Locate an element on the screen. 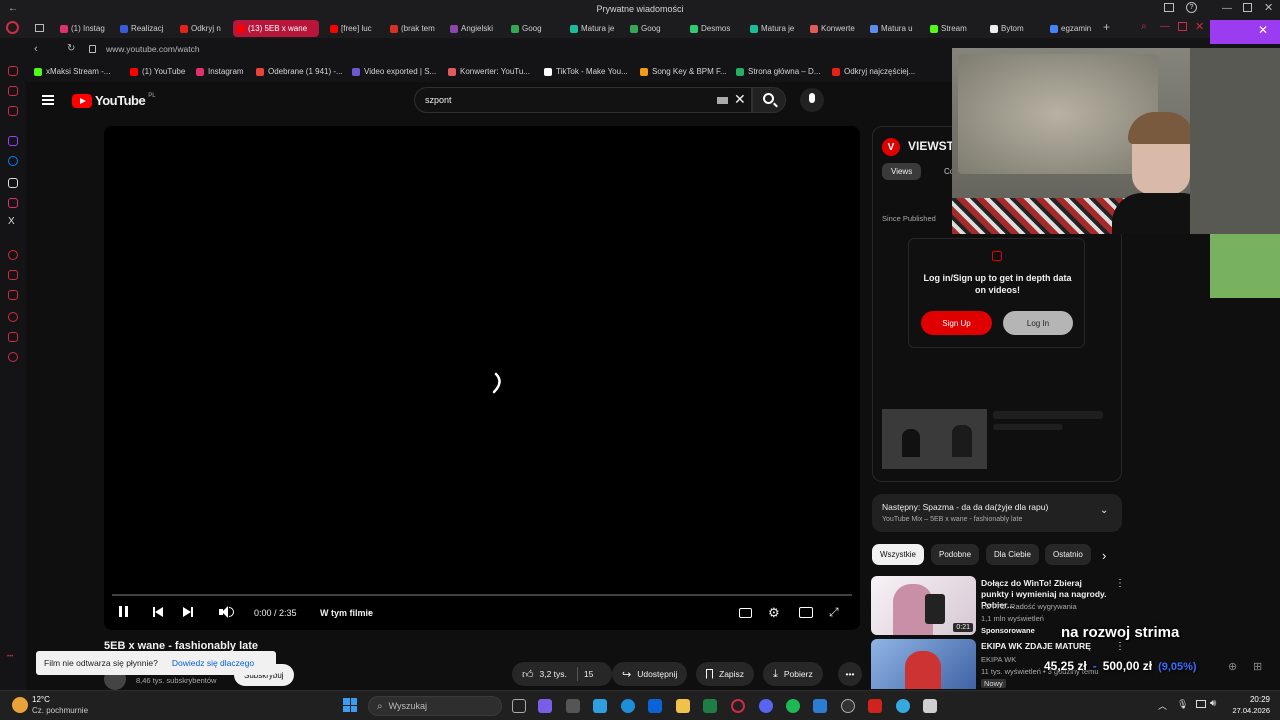 The width and height of the screenshot is (1280, 720). login-button: Log In is located at coordinates (1038, 323).